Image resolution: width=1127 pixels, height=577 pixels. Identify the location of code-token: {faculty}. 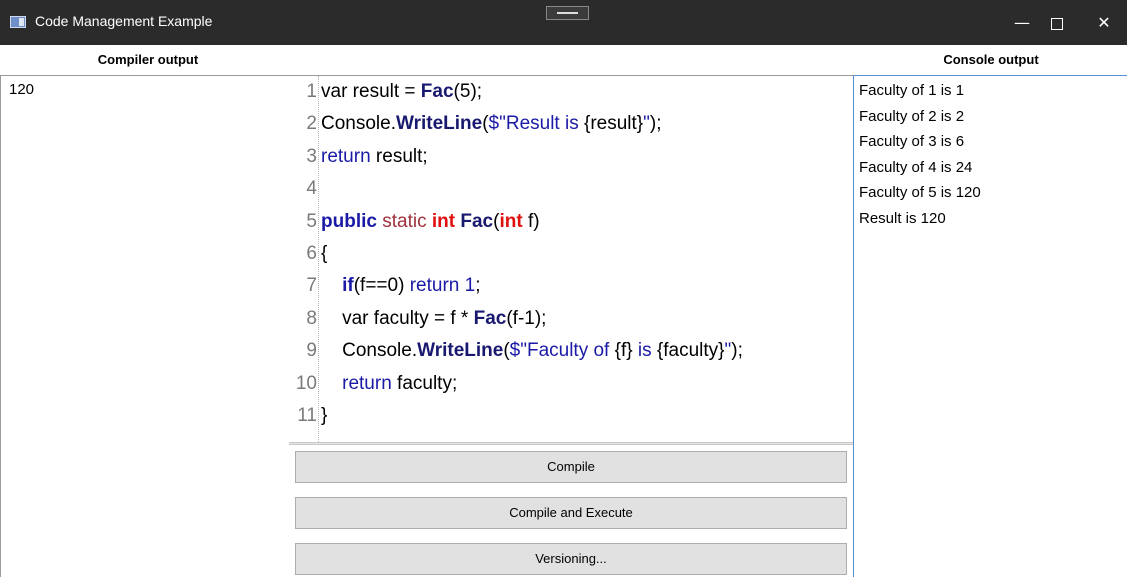
(690, 351).